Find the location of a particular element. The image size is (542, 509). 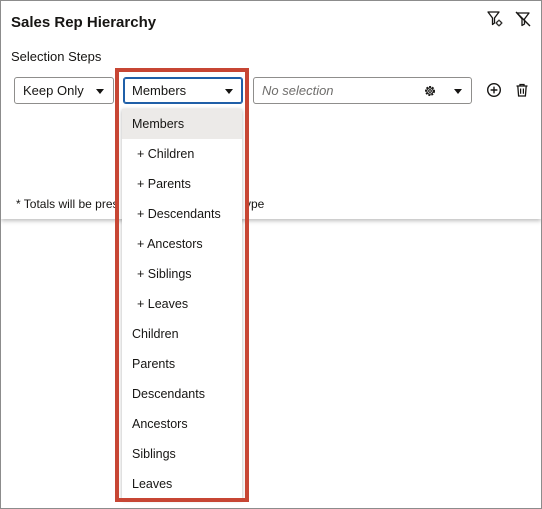

dropdown-option: Descendants is located at coordinates (182, 394).